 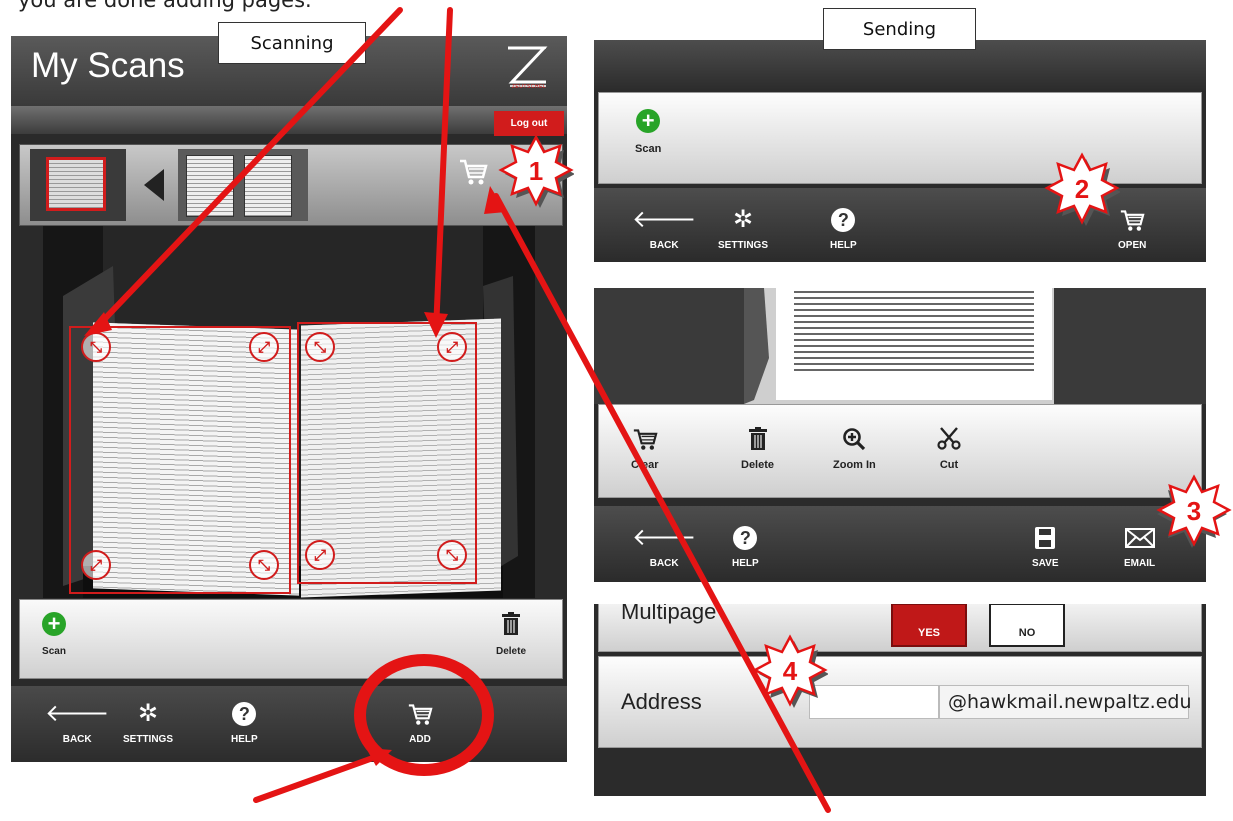 What do you see at coordinates (78, 185) in the screenshot?
I see `current-thumbnail` at bounding box center [78, 185].